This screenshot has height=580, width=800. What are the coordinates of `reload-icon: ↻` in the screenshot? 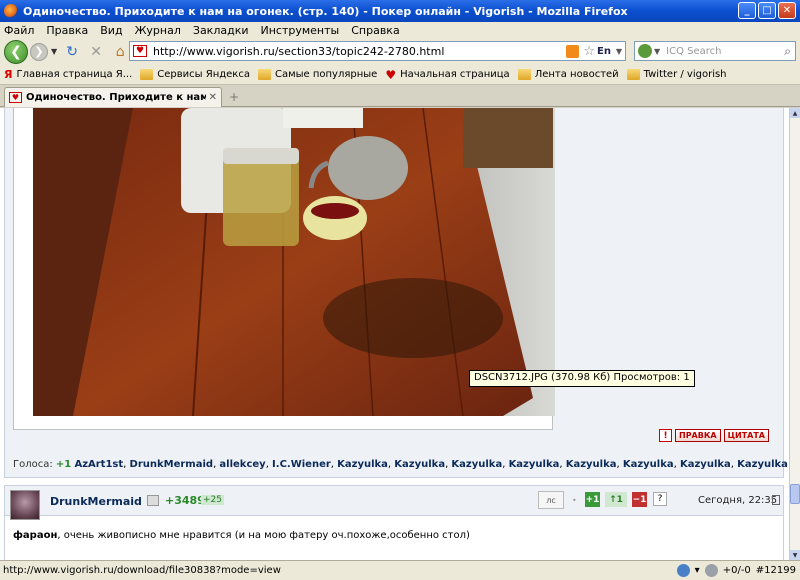 It's located at (72, 52).